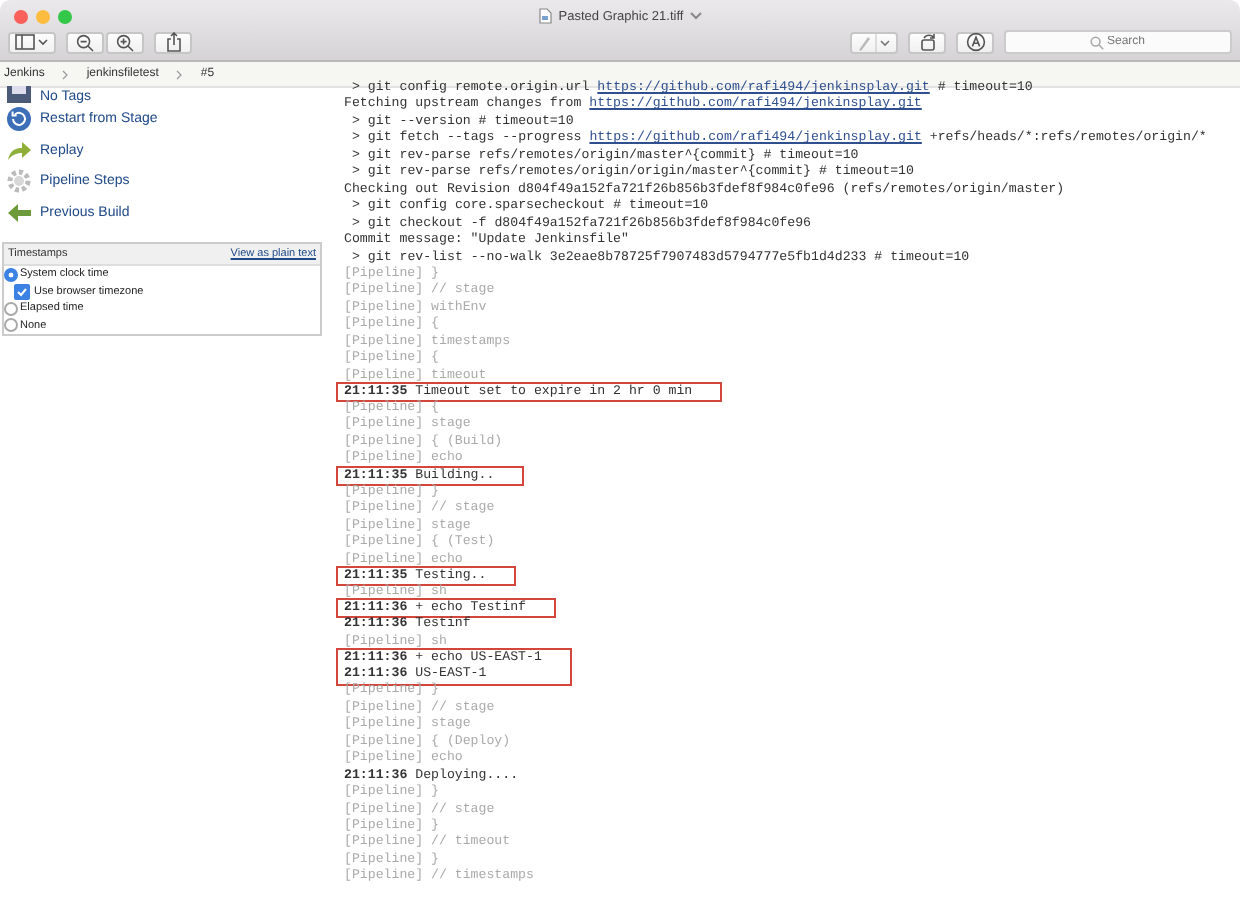 The image size is (1240, 900). I want to click on document-icon, so click(545, 16).